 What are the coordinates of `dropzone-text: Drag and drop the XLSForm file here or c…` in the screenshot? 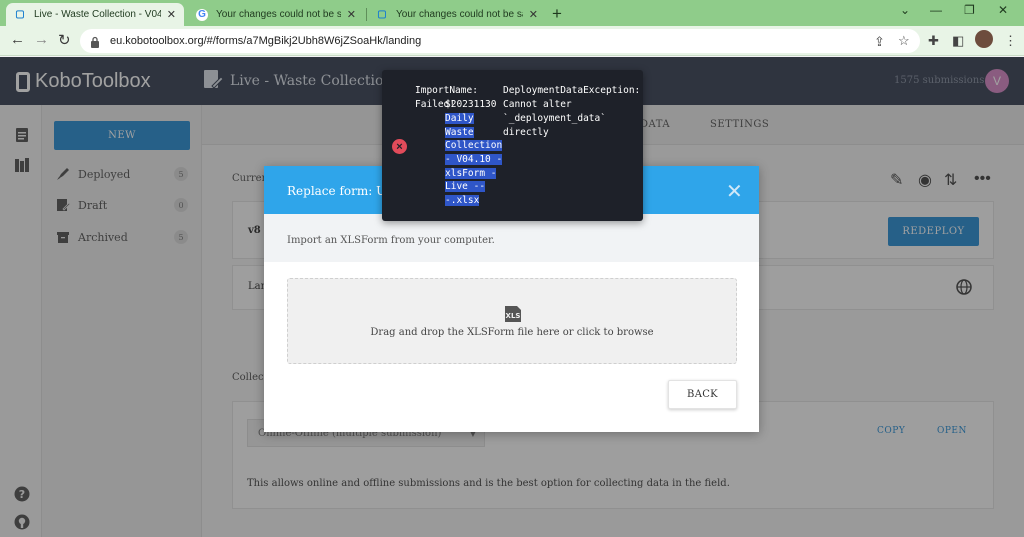 It's located at (512, 332).